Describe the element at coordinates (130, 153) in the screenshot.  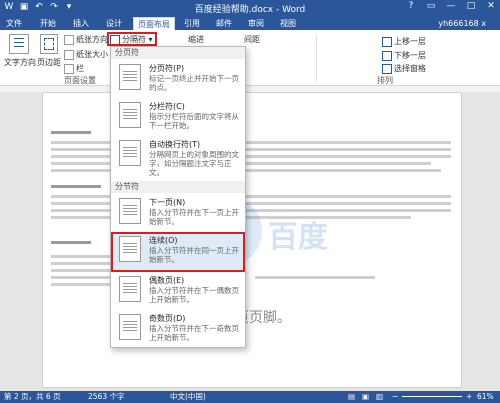
I see `text-wrapping-break-icon` at that location.